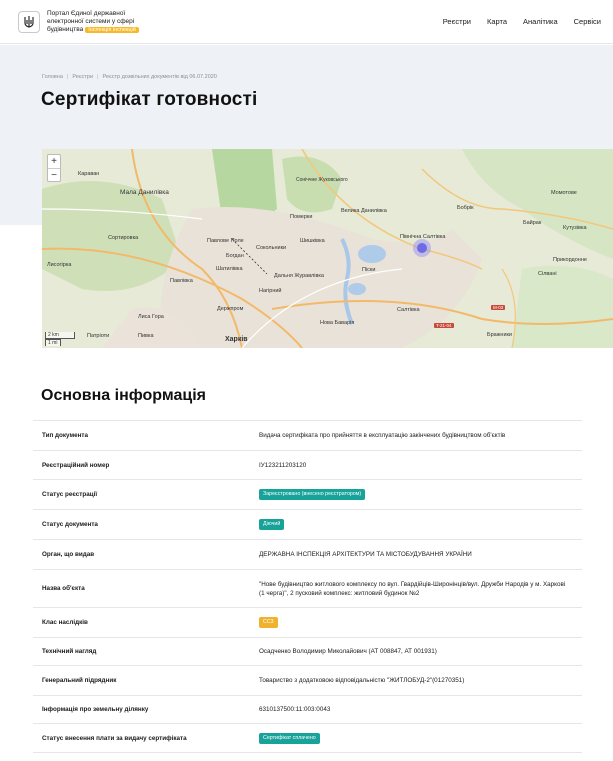  Describe the element at coordinates (271, 248) in the screenshot. I see `map-label: Сокольники` at that location.